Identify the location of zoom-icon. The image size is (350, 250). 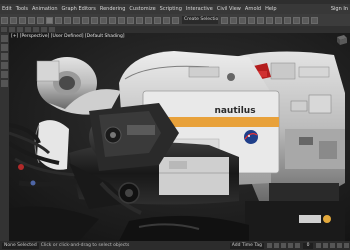
(325, 245).